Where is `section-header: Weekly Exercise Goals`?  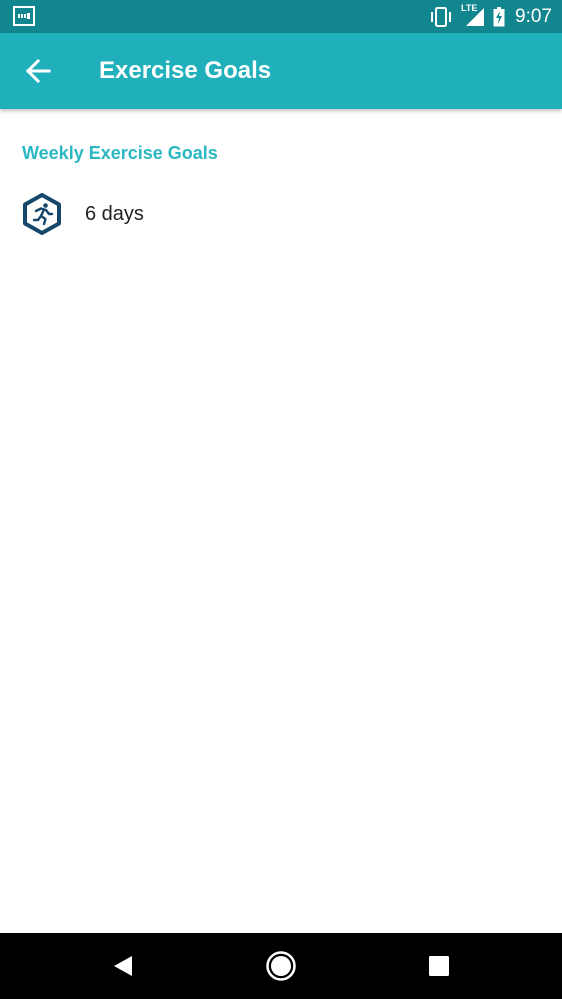 section-header: Weekly Exercise Goals is located at coordinates (120, 153).